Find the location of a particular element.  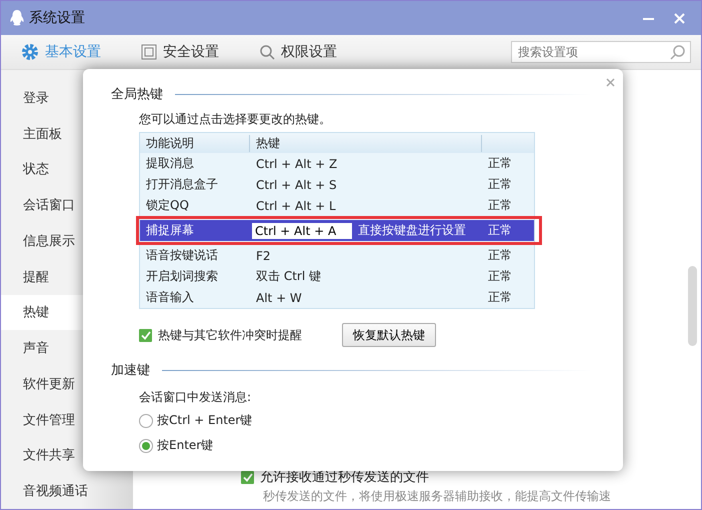

search-icon is located at coordinates (678, 52).